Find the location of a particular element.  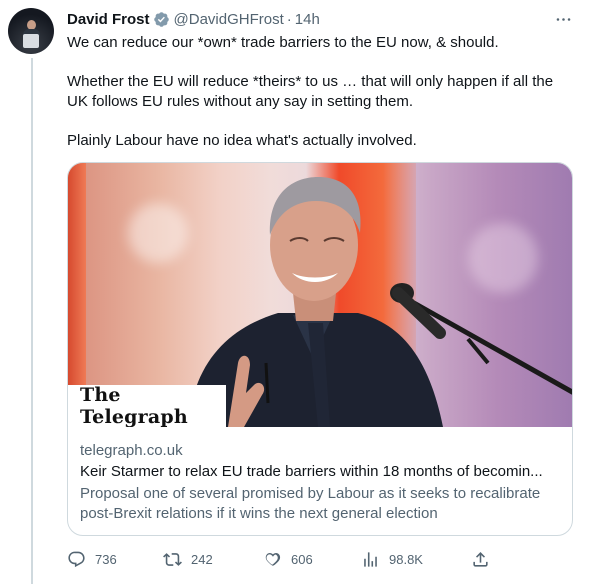

tweet-header: David Frost @DavidGHFrost · 14h is located at coordinates (193, 19).